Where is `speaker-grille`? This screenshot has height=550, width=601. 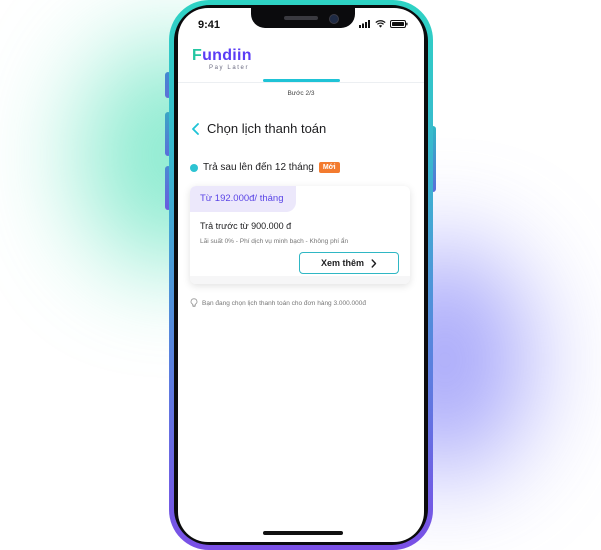 speaker-grille is located at coordinates (301, 18).